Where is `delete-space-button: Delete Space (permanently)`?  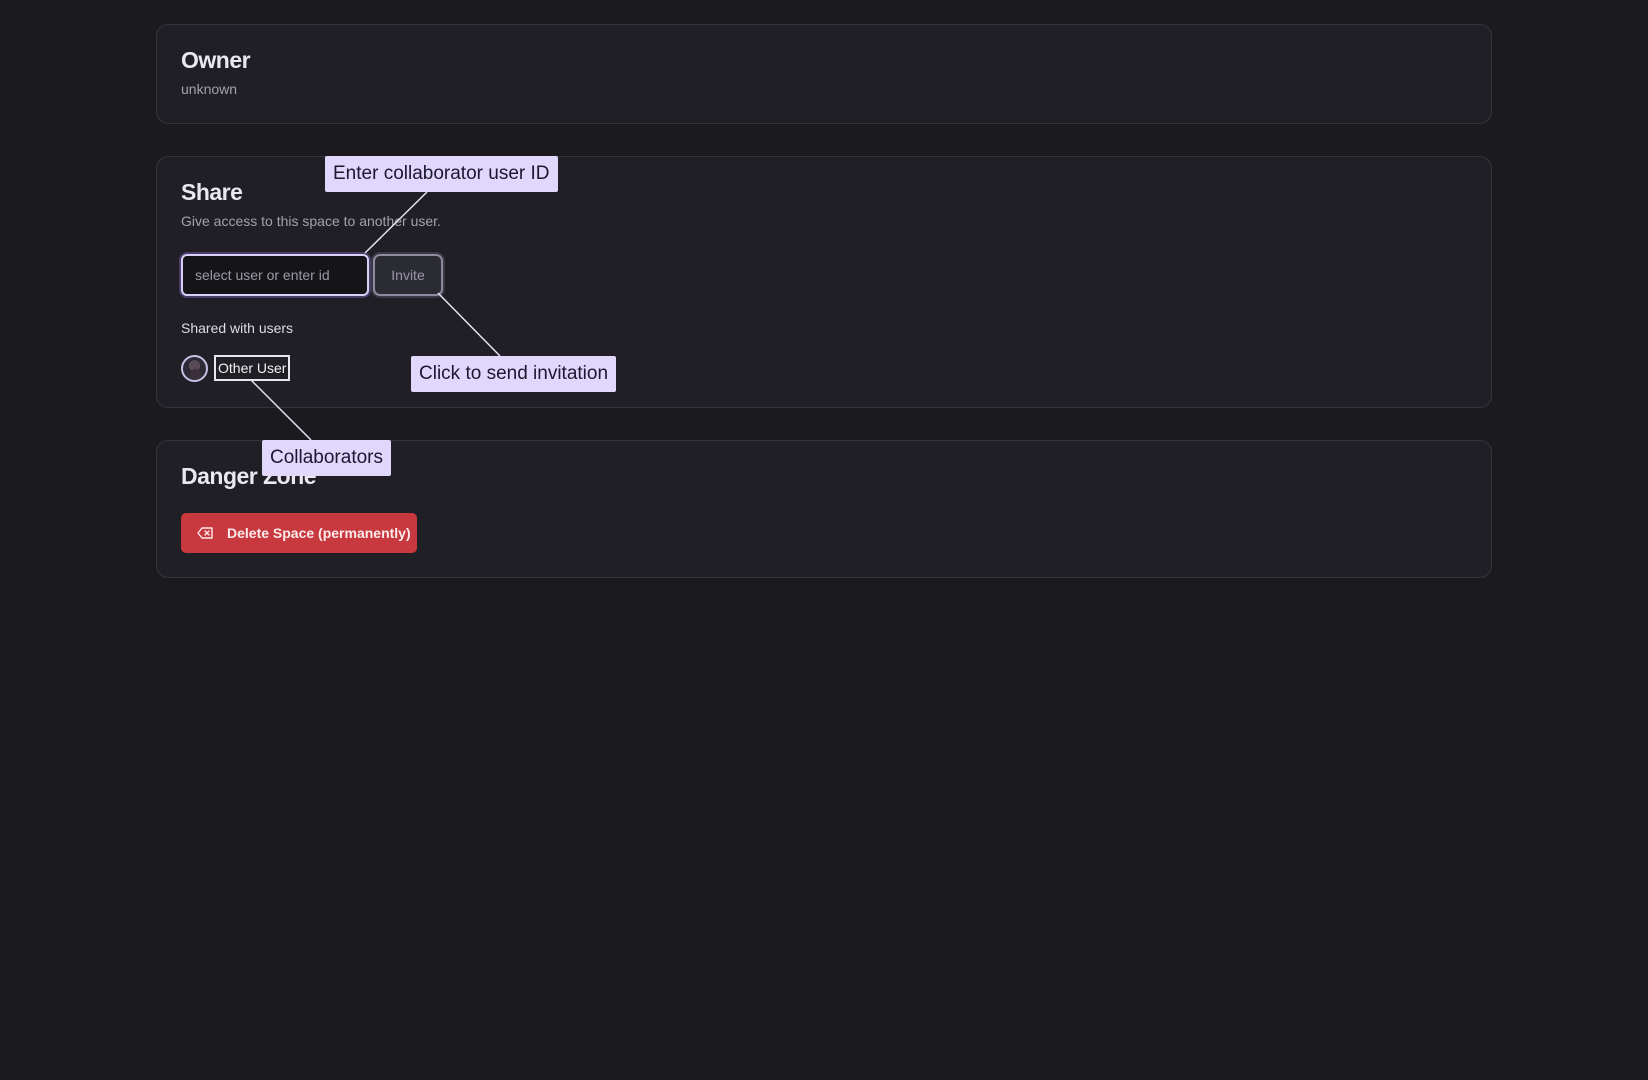 delete-space-button: Delete Space (permanently) is located at coordinates (299, 533).